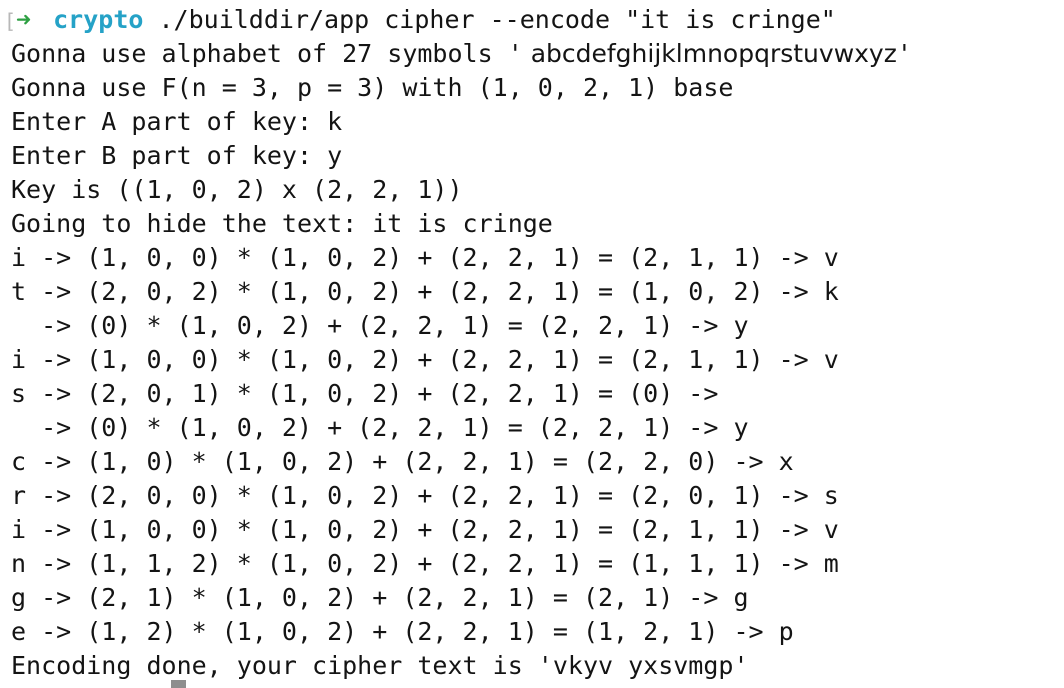 This screenshot has width=1064, height=688. What do you see at coordinates (177, 155) in the screenshot?
I see `output-line: Enter B part of key: y` at bounding box center [177, 155].